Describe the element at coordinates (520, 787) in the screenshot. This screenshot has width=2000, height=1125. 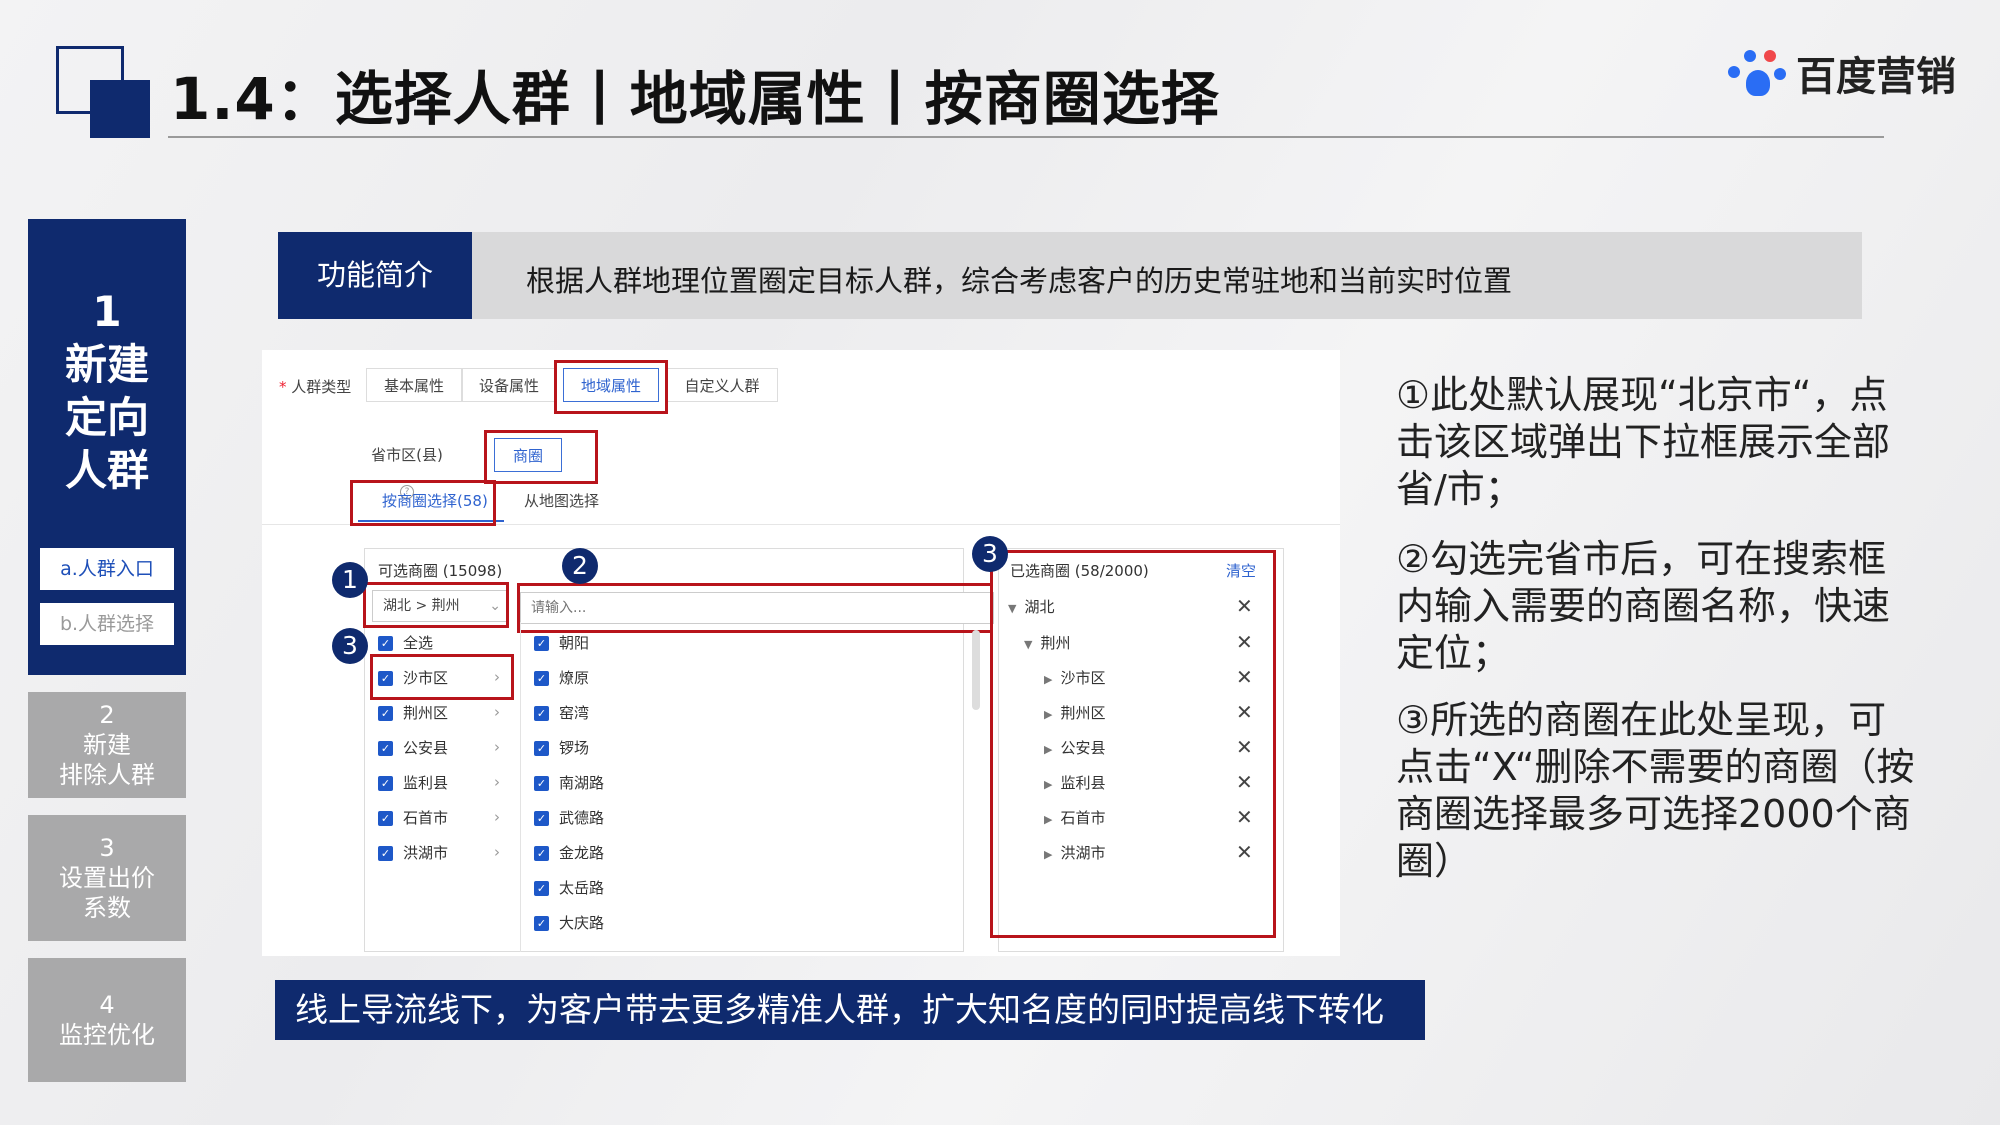
I see `column-divider` at that location.